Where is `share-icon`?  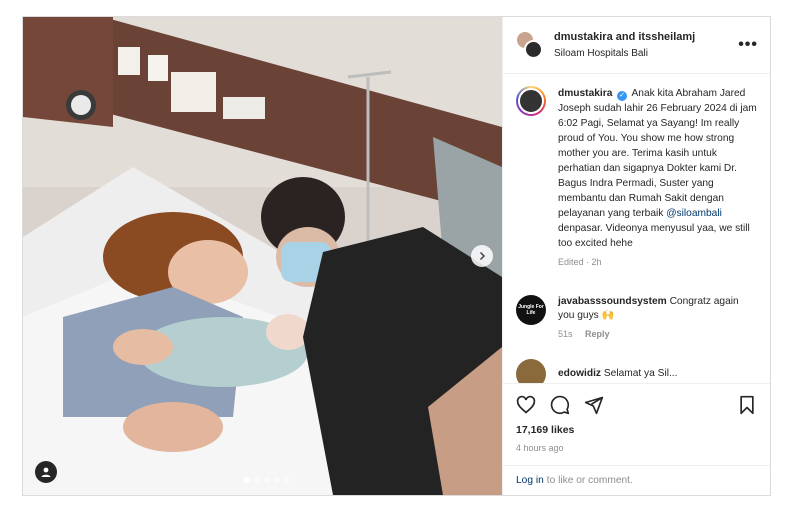
share-icon is located at coordinates (594, 405).